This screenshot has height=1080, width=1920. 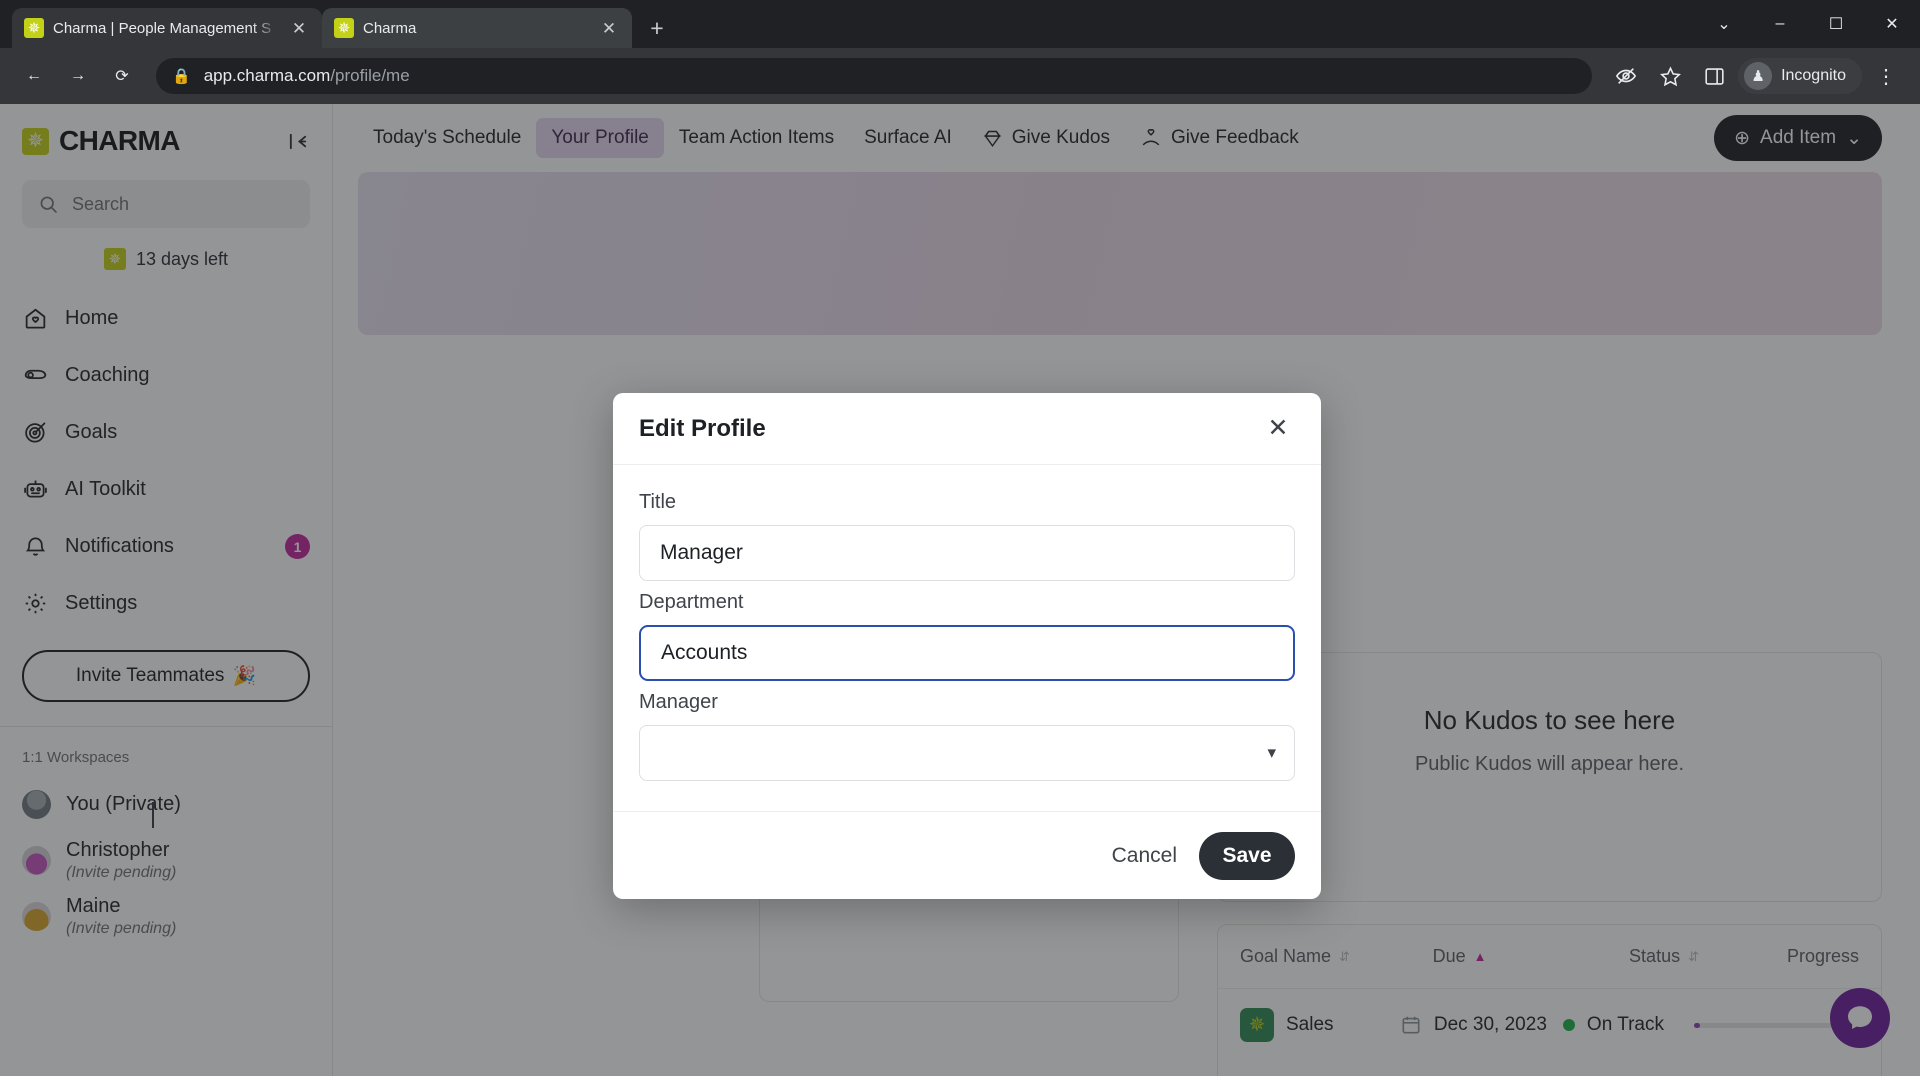 I want to click on title-input: Manager, so click(x=967, y=553).